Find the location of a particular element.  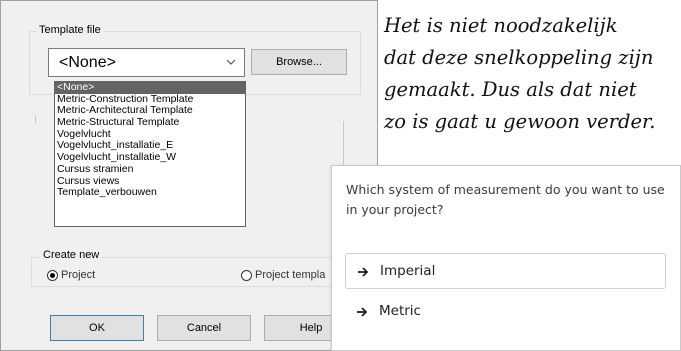

dropdown-item: Metric-Structural Template is located at coordinates (150, 122).